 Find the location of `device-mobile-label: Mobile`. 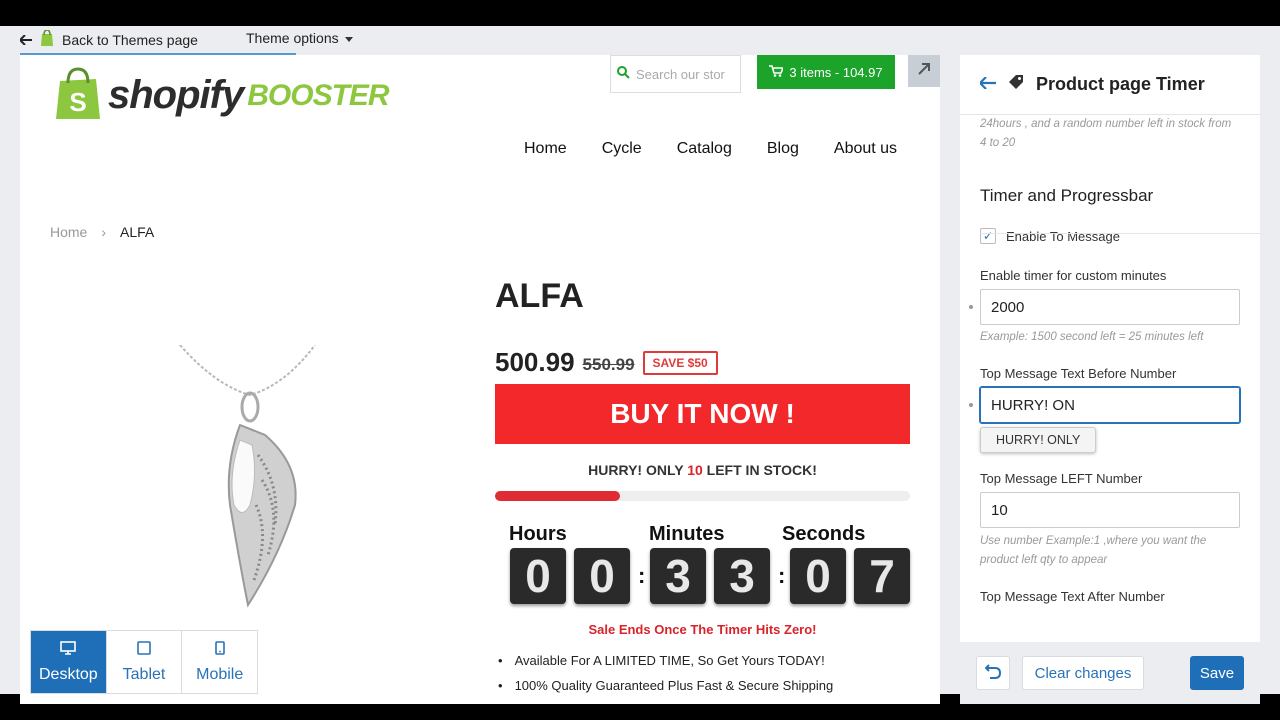

device-mobile-label: Mobile is located at coordinates (220, 674).